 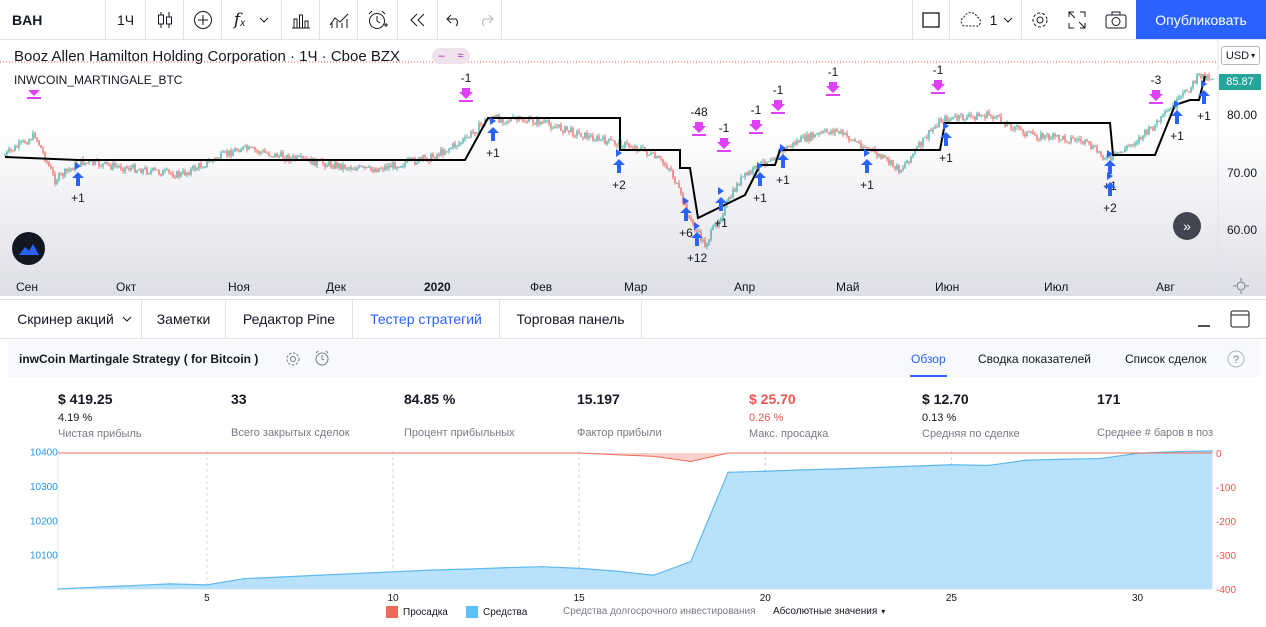 What do you see at coordinates (290, 433) in the screenshot?
I see `stat-label: Всего закрытых сделок` at bounding box center [290, 433].